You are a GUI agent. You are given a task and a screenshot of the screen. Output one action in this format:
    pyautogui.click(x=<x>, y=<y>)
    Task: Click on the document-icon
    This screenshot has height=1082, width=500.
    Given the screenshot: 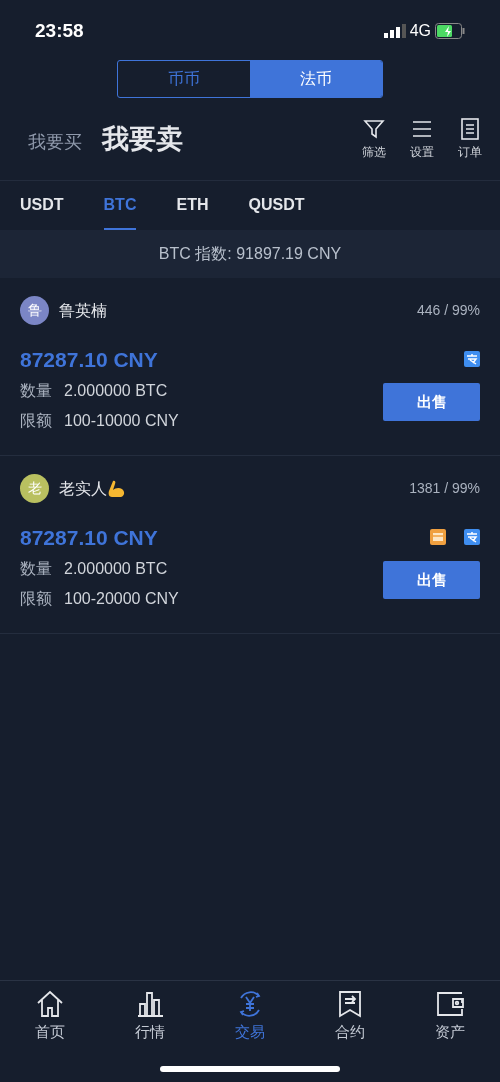 What is the action you would take?
    pyautogui.click(x=470, y=129)
    